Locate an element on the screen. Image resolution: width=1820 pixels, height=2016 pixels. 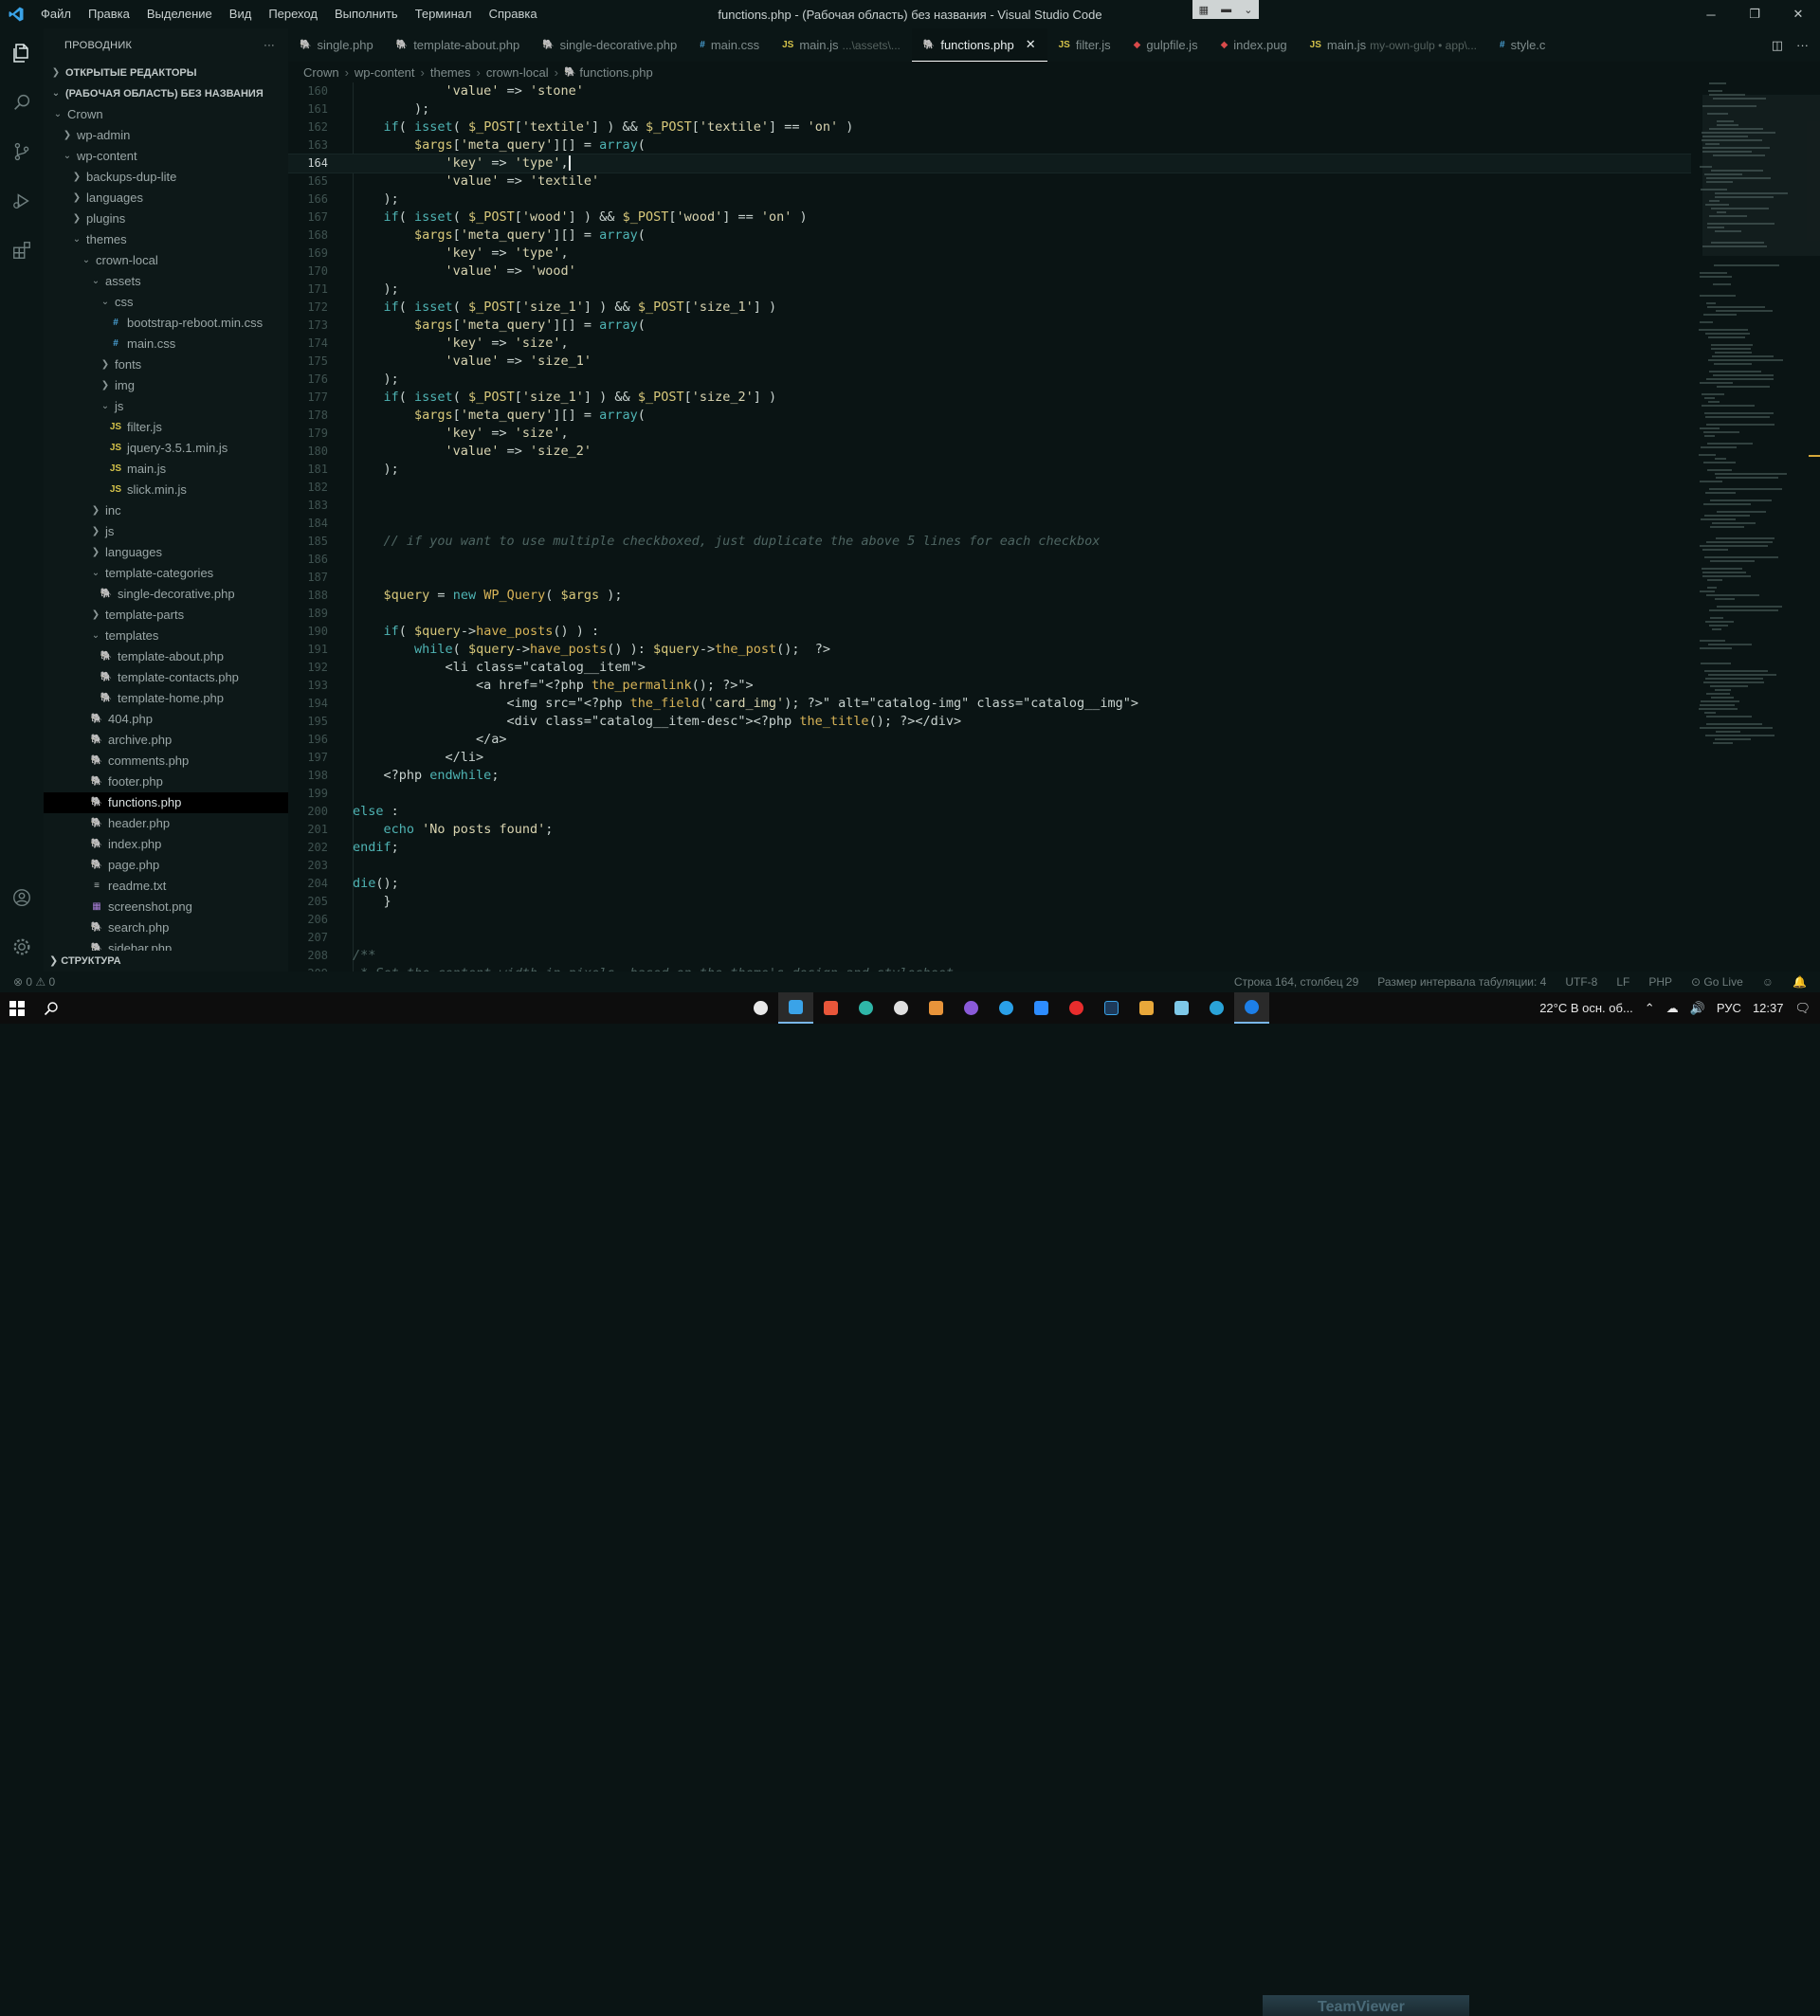
minimize-layout-icon: ▬ is located at coordinates (1226, 9).